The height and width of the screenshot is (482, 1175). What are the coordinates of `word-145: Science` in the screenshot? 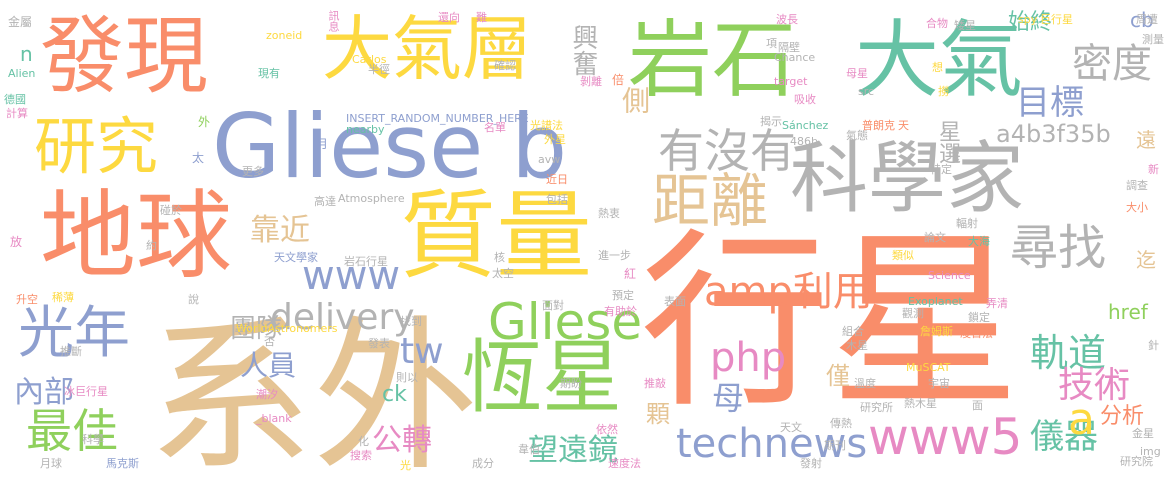 It's located at (949, 275).